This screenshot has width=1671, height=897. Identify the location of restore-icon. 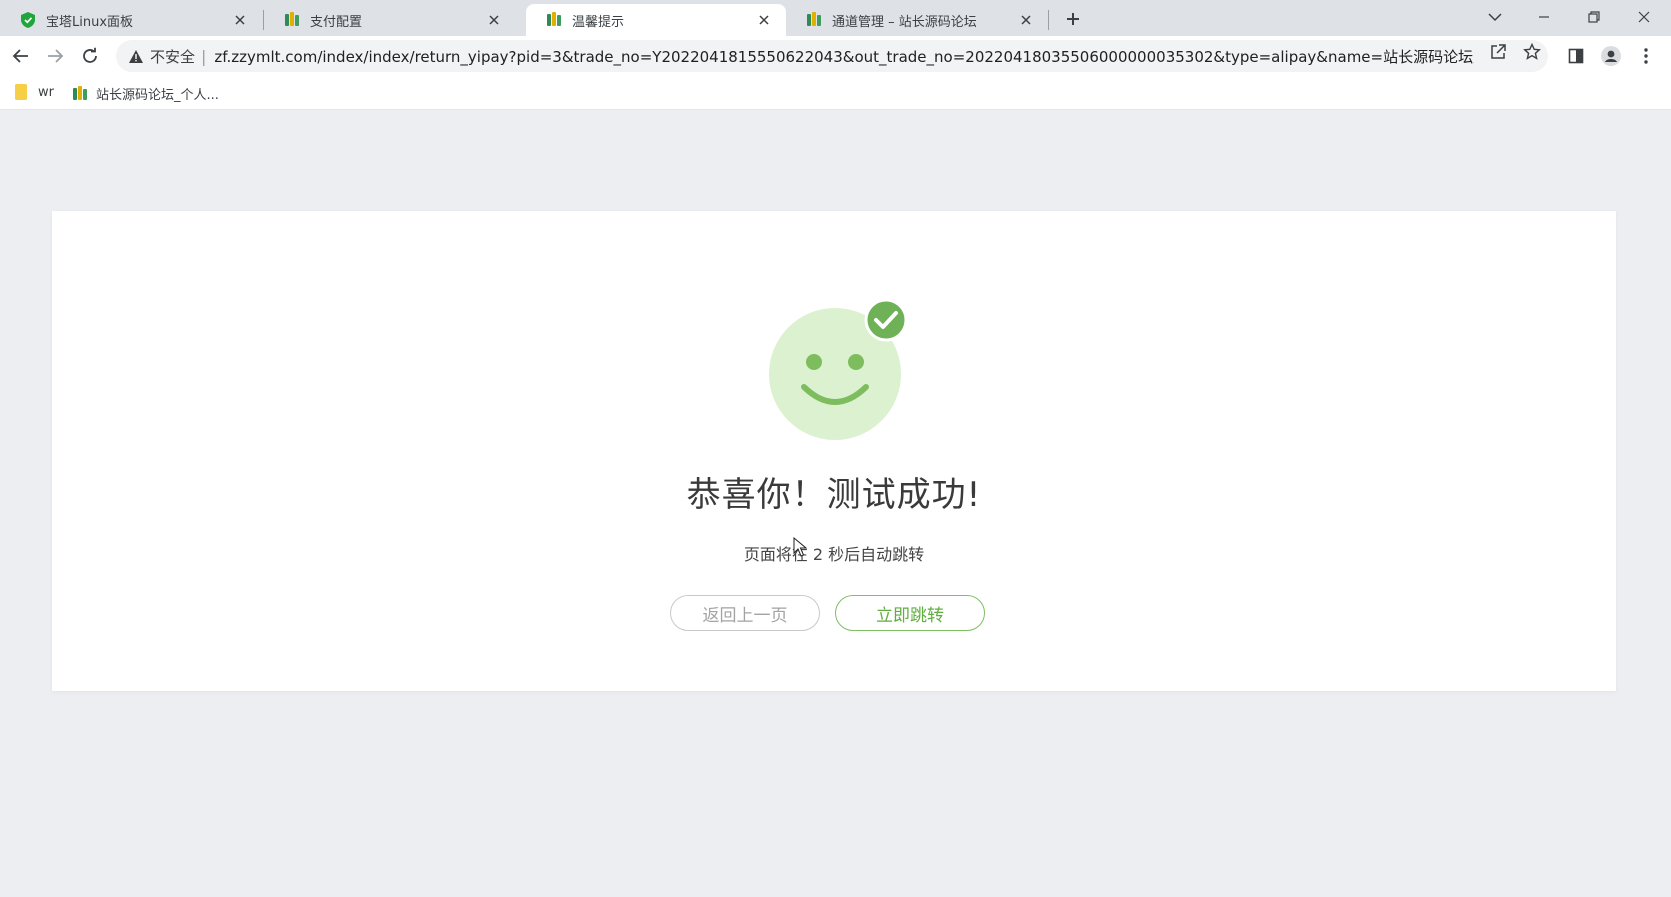
(1594, 17).